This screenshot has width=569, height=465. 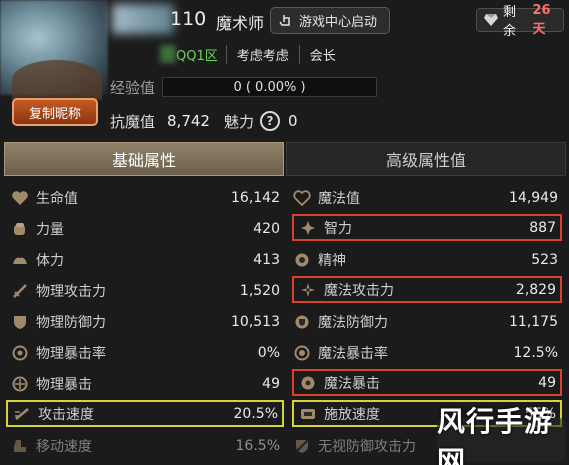 What do you see at coordinates (269, 87) in the screenshot?
I see `experience-bar: 0 ( 0.00% )` at bounding box center [269, 87].